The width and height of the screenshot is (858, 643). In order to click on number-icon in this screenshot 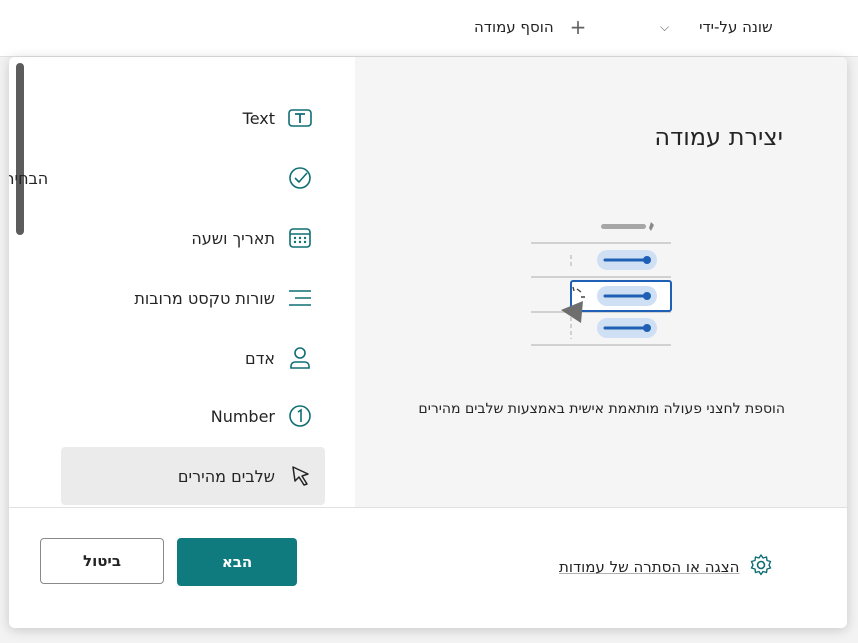, I will do `click(300, 416)`.